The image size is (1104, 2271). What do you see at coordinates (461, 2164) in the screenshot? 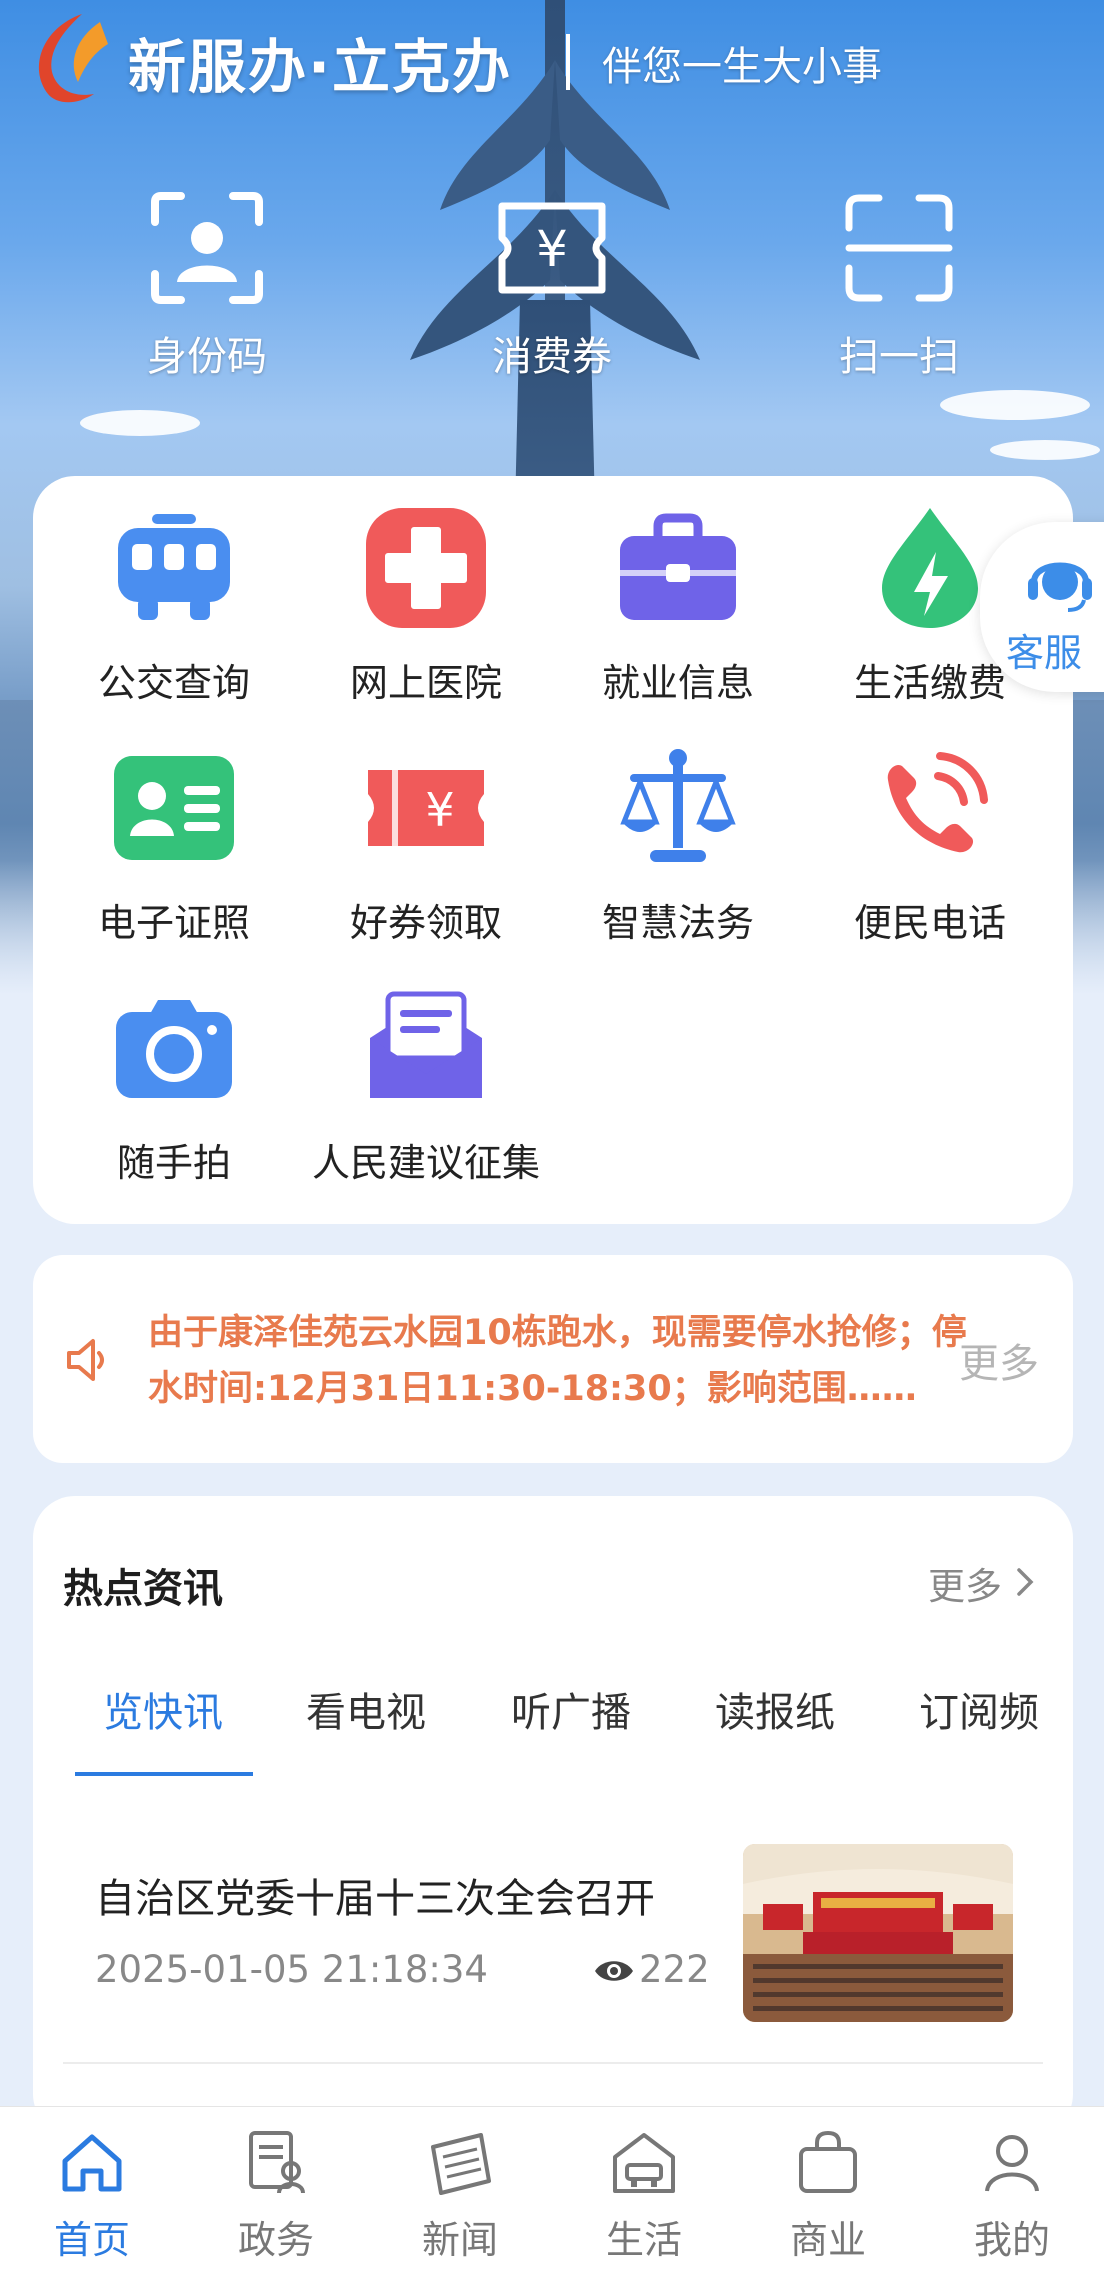
I see `newspaper-icon` at bounding box center [461, 2164].